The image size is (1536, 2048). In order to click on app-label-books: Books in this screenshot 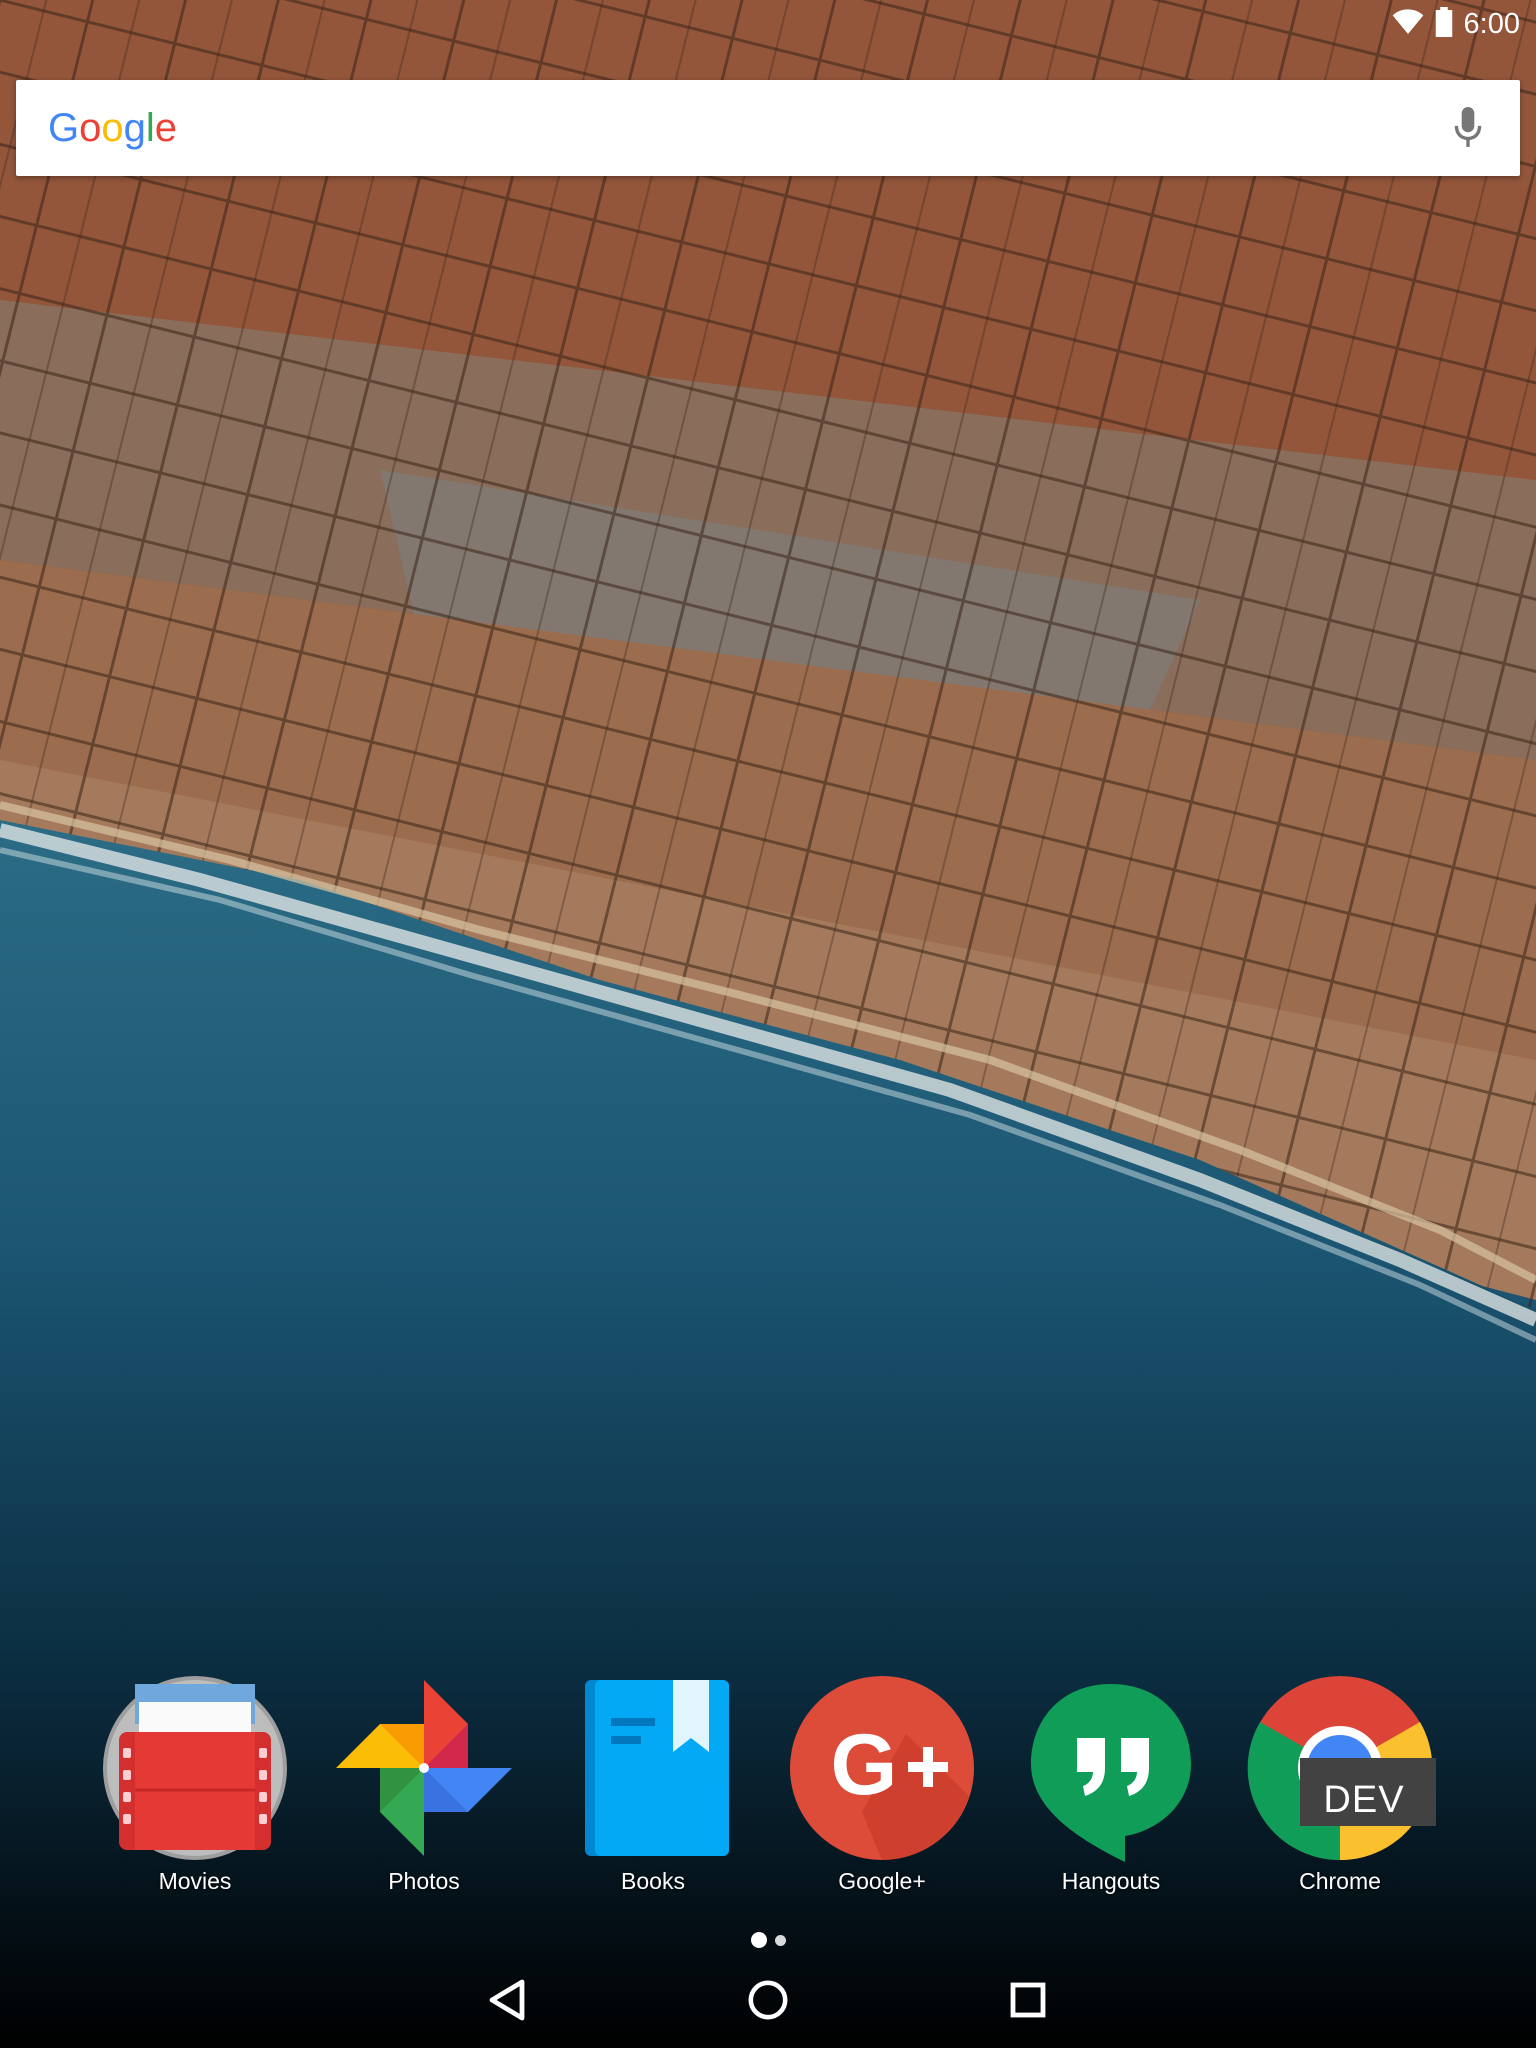, I will do `click(653, 1881)`.